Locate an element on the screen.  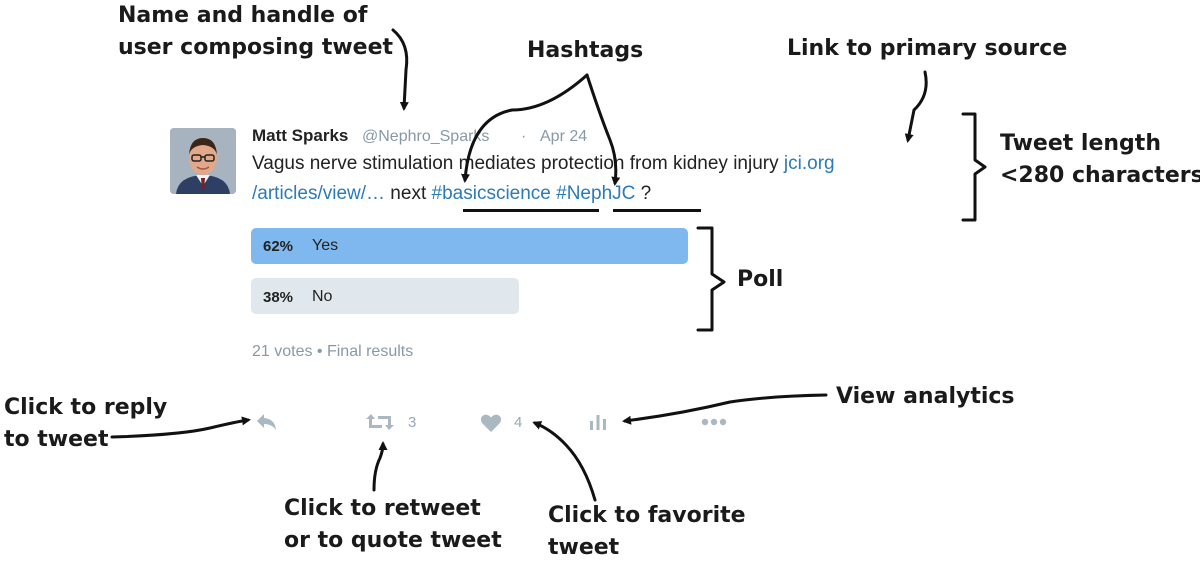
avatar is located at coordinates (203, 161).